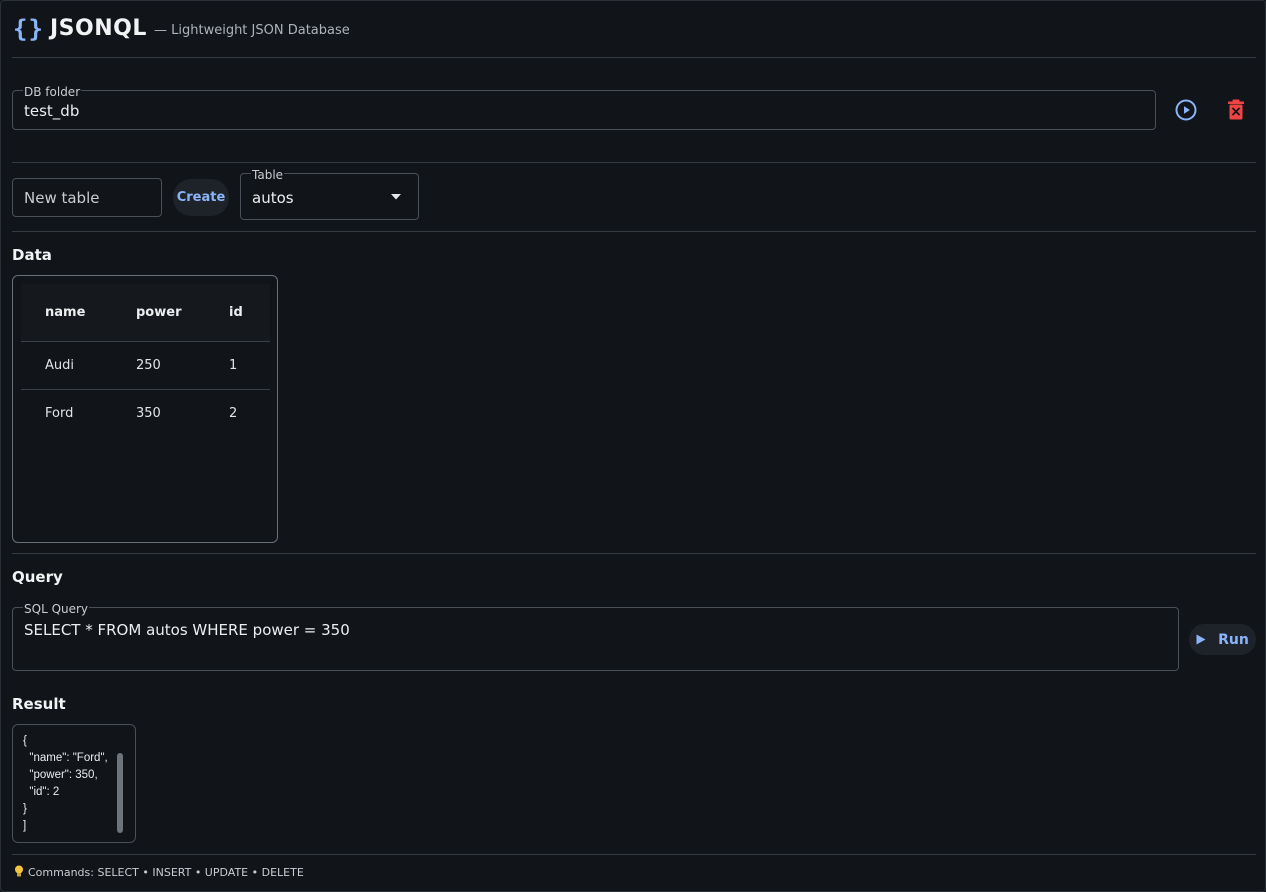 This screenshot has height=892, width=1266. What do you see at coordinates (584, 110) in the screenshot?
I see `db-folder-field: test_db` at bounding box center [584, 110].